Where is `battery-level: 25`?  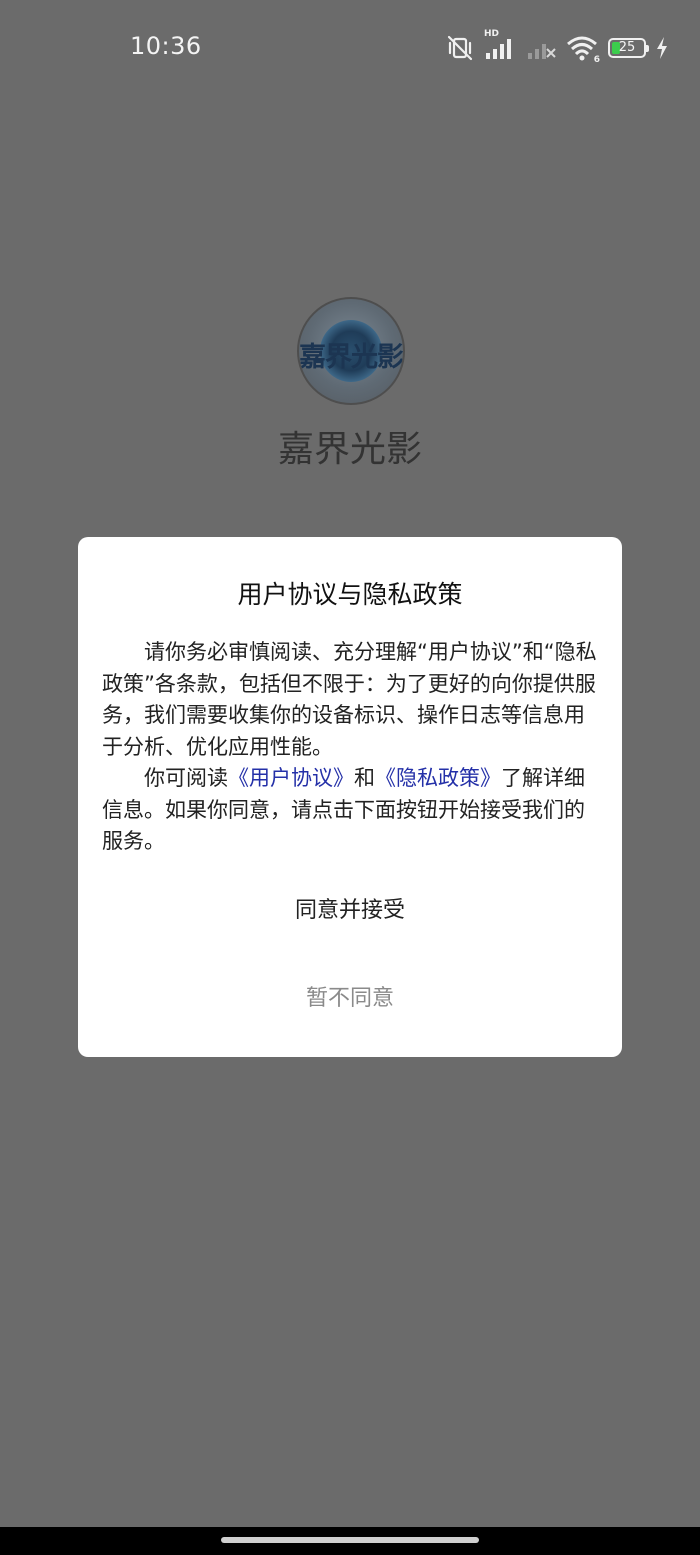
battery-level: 25 is located at coordinates (627, 47).